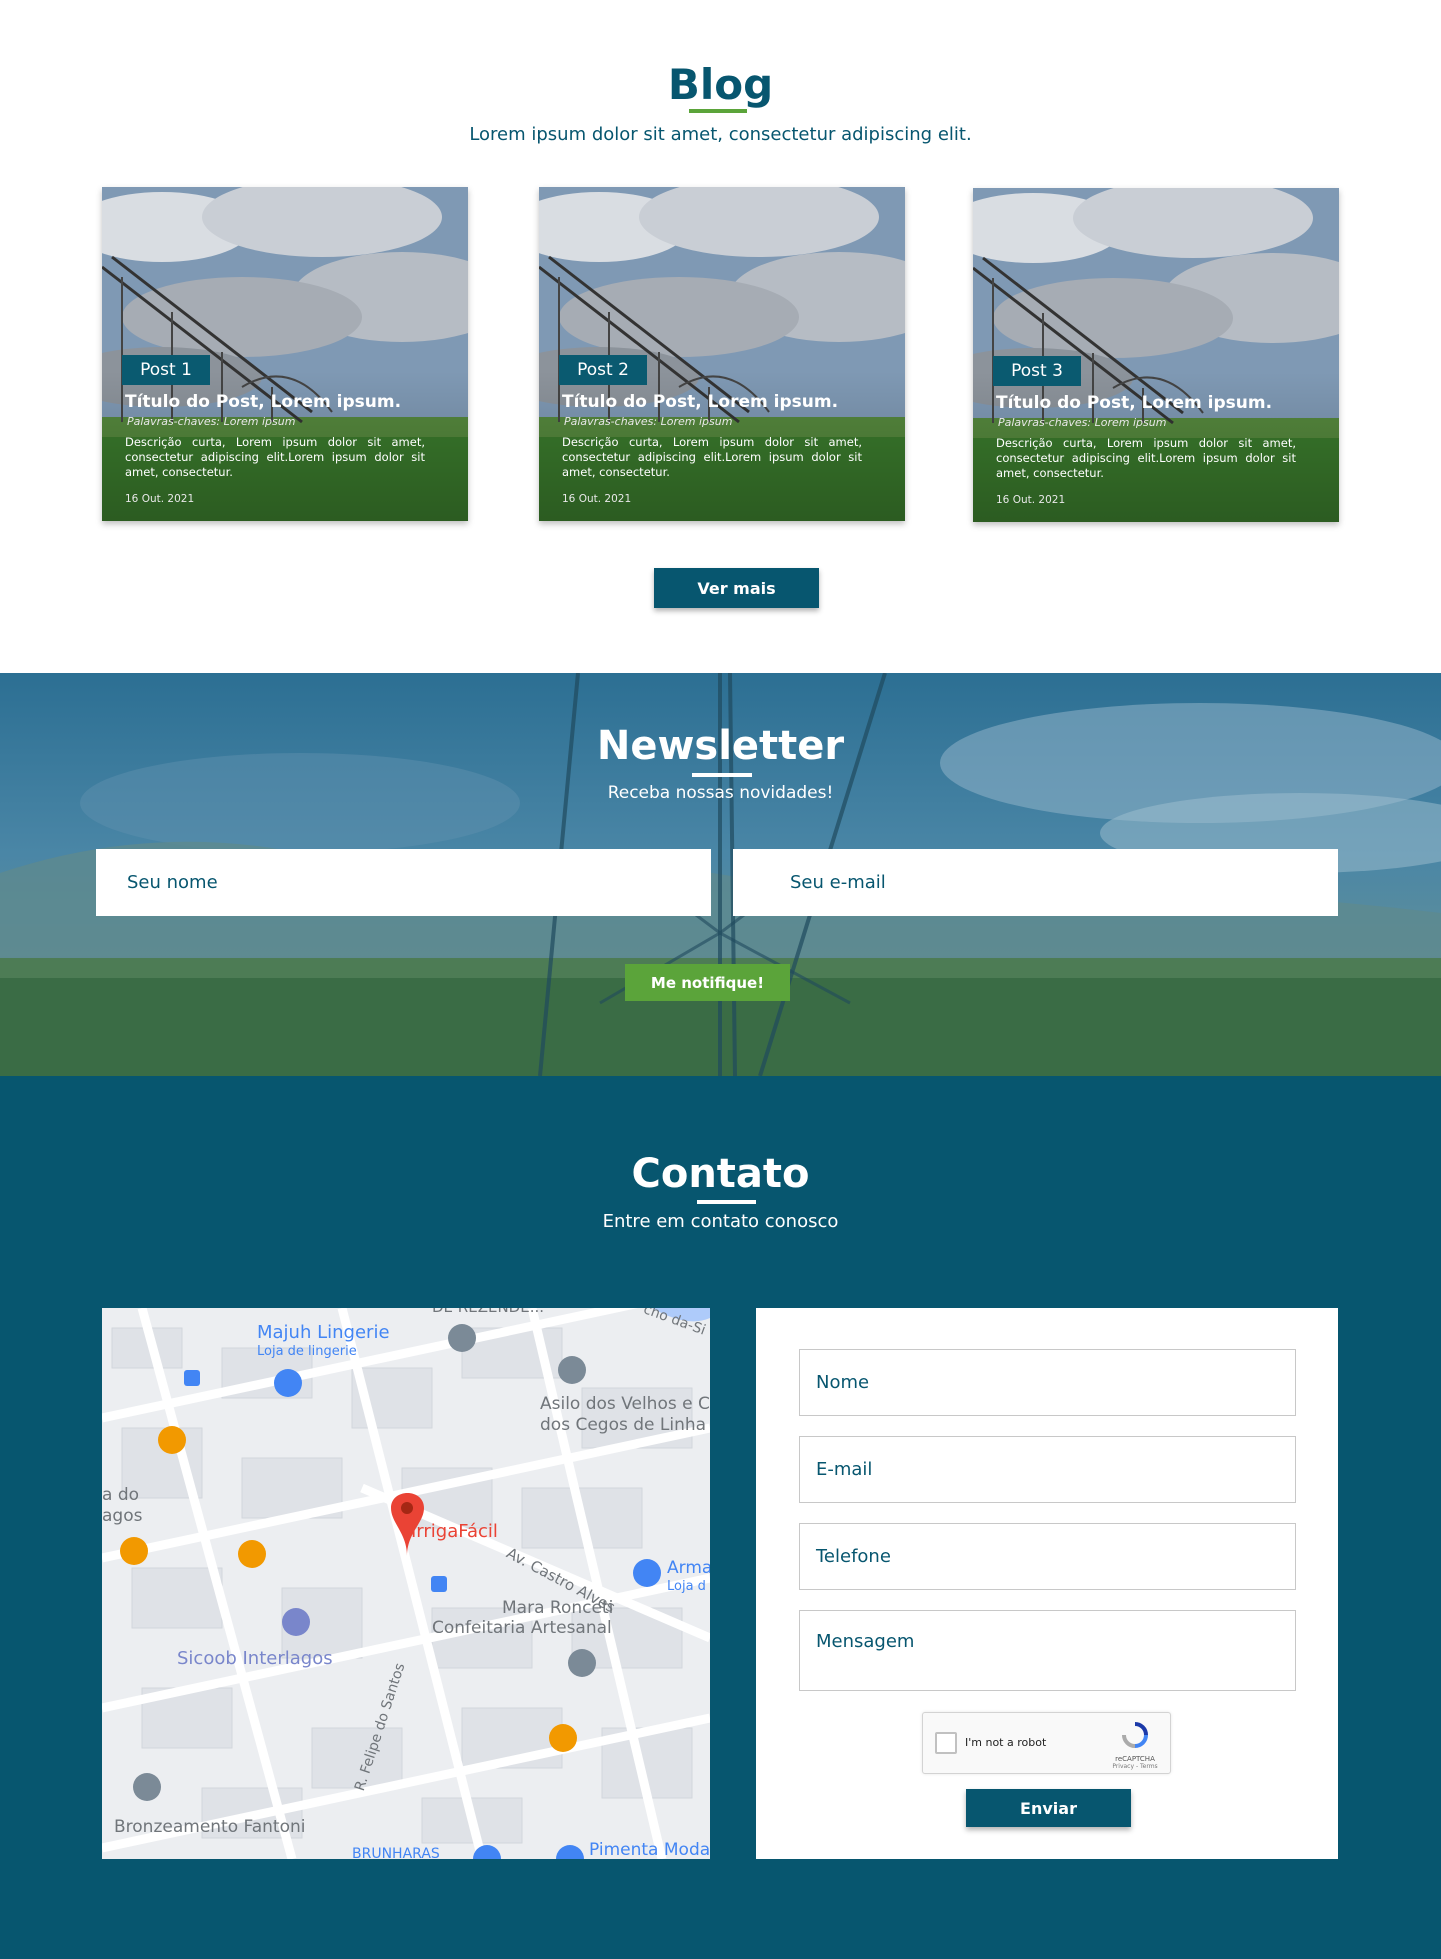 This screenshot has height=1959, width=1441. I want to click on newsletter-email-input: Seu e-mail, so click(1035, 882).